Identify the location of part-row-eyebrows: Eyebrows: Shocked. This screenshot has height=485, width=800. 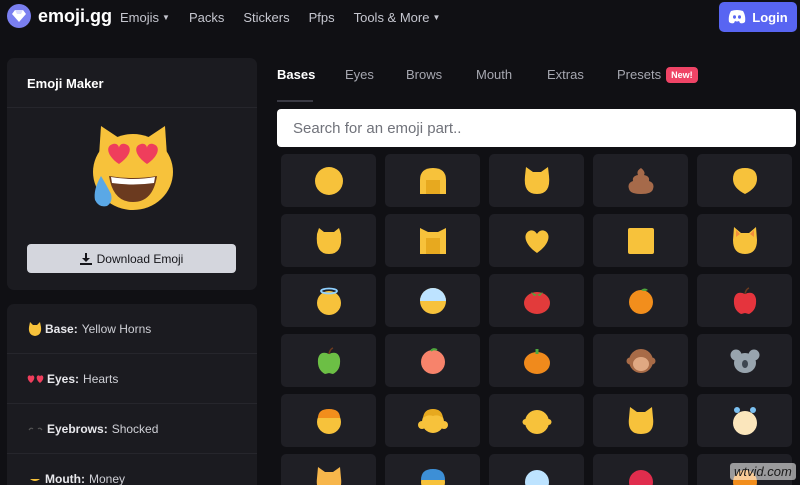
(132, 429).